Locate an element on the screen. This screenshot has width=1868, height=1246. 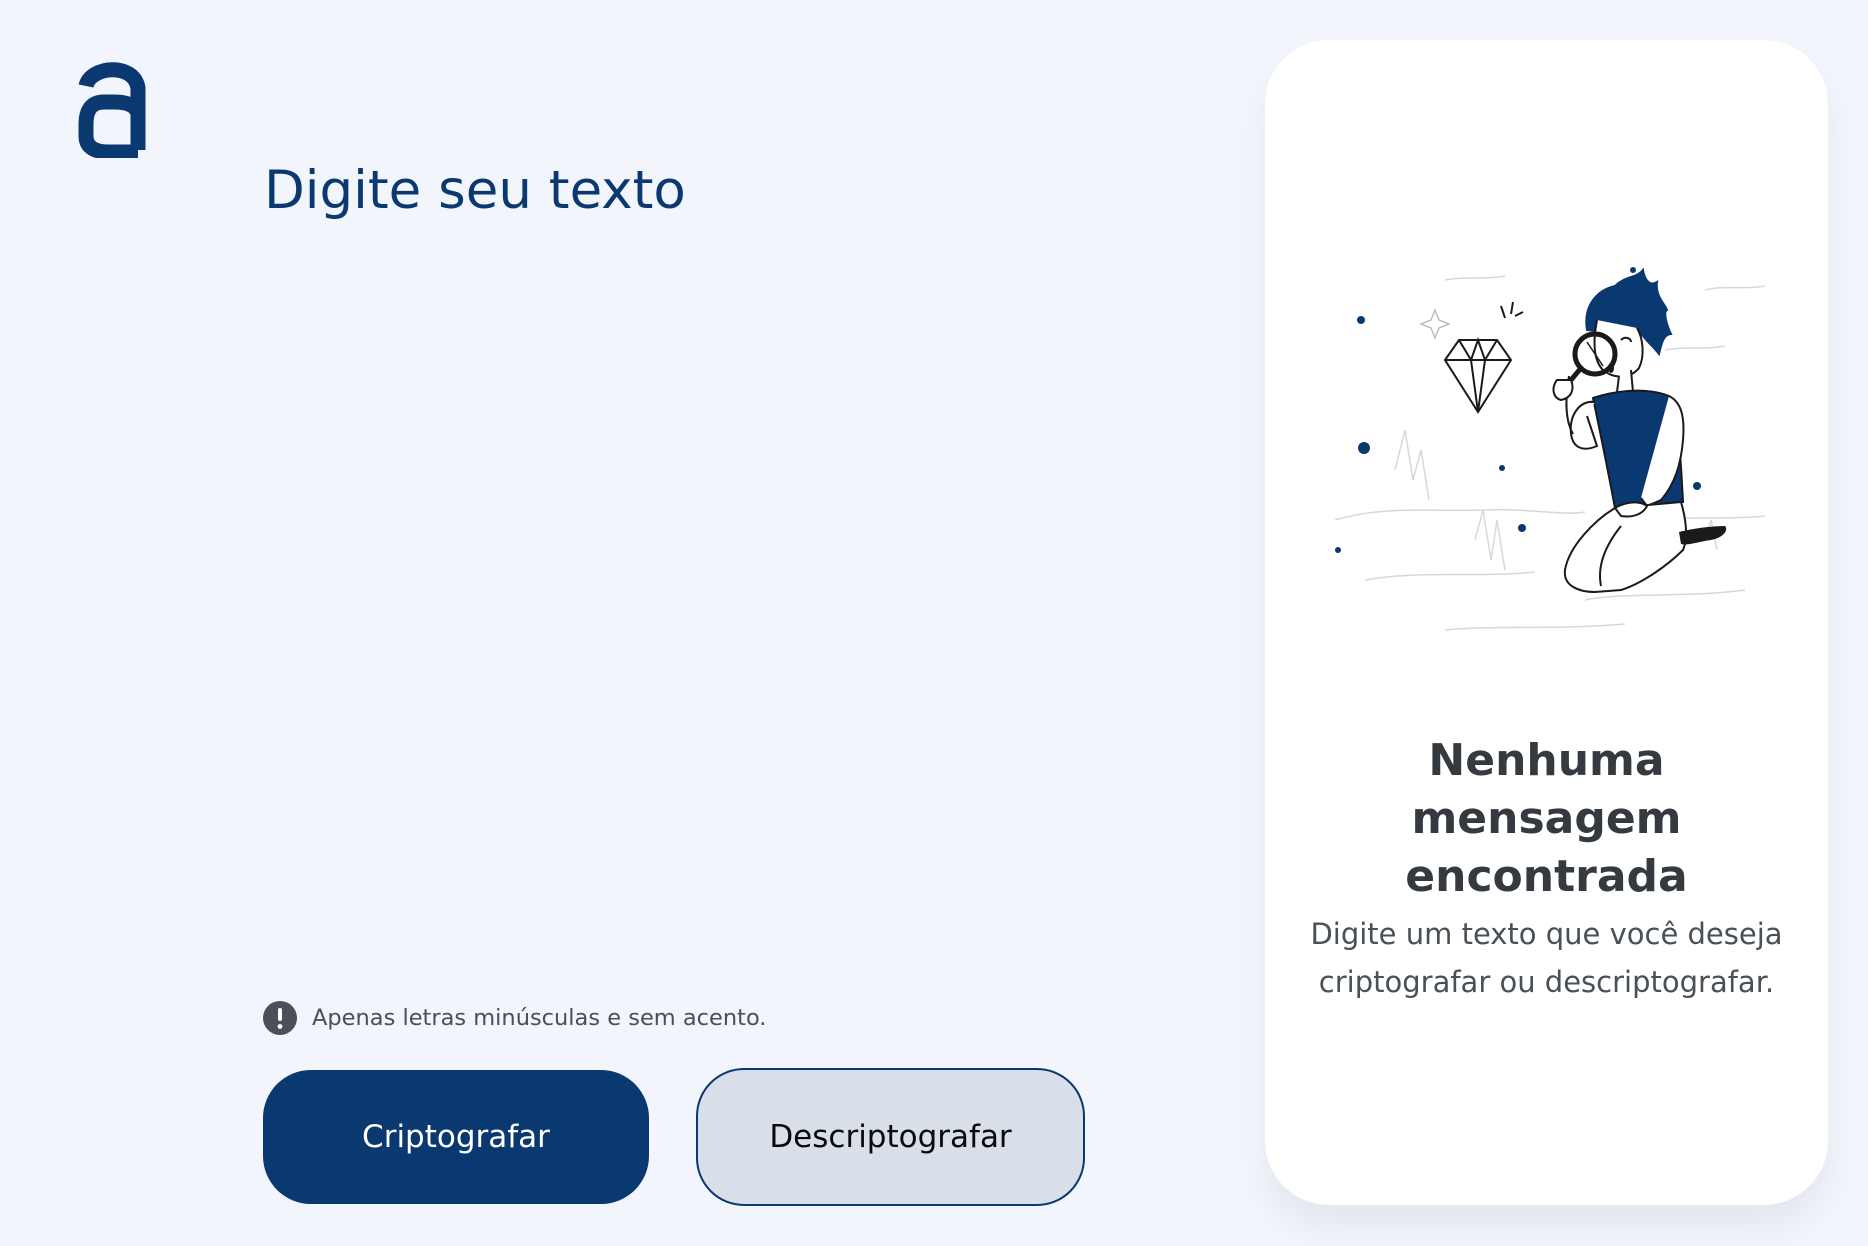
alura-logo-icon is located at coordinates (112, 108).